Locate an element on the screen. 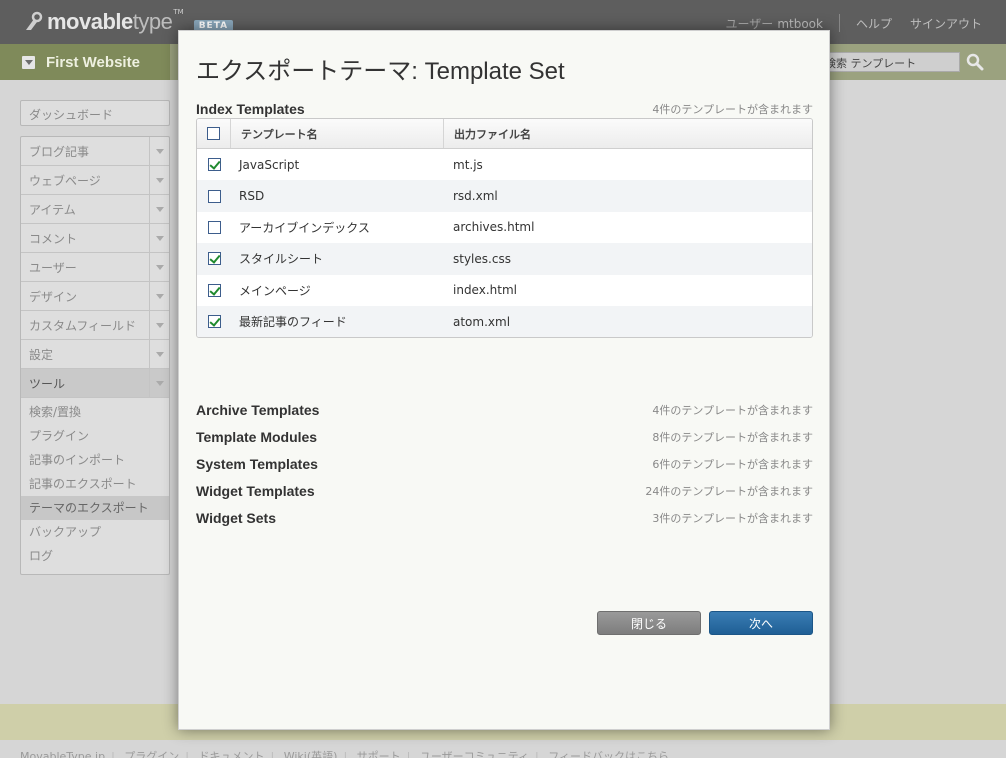 This screenshot has height=758, width=1006. table-row: アーカイブインデックス archives.html is located at coordinates (504, 227).